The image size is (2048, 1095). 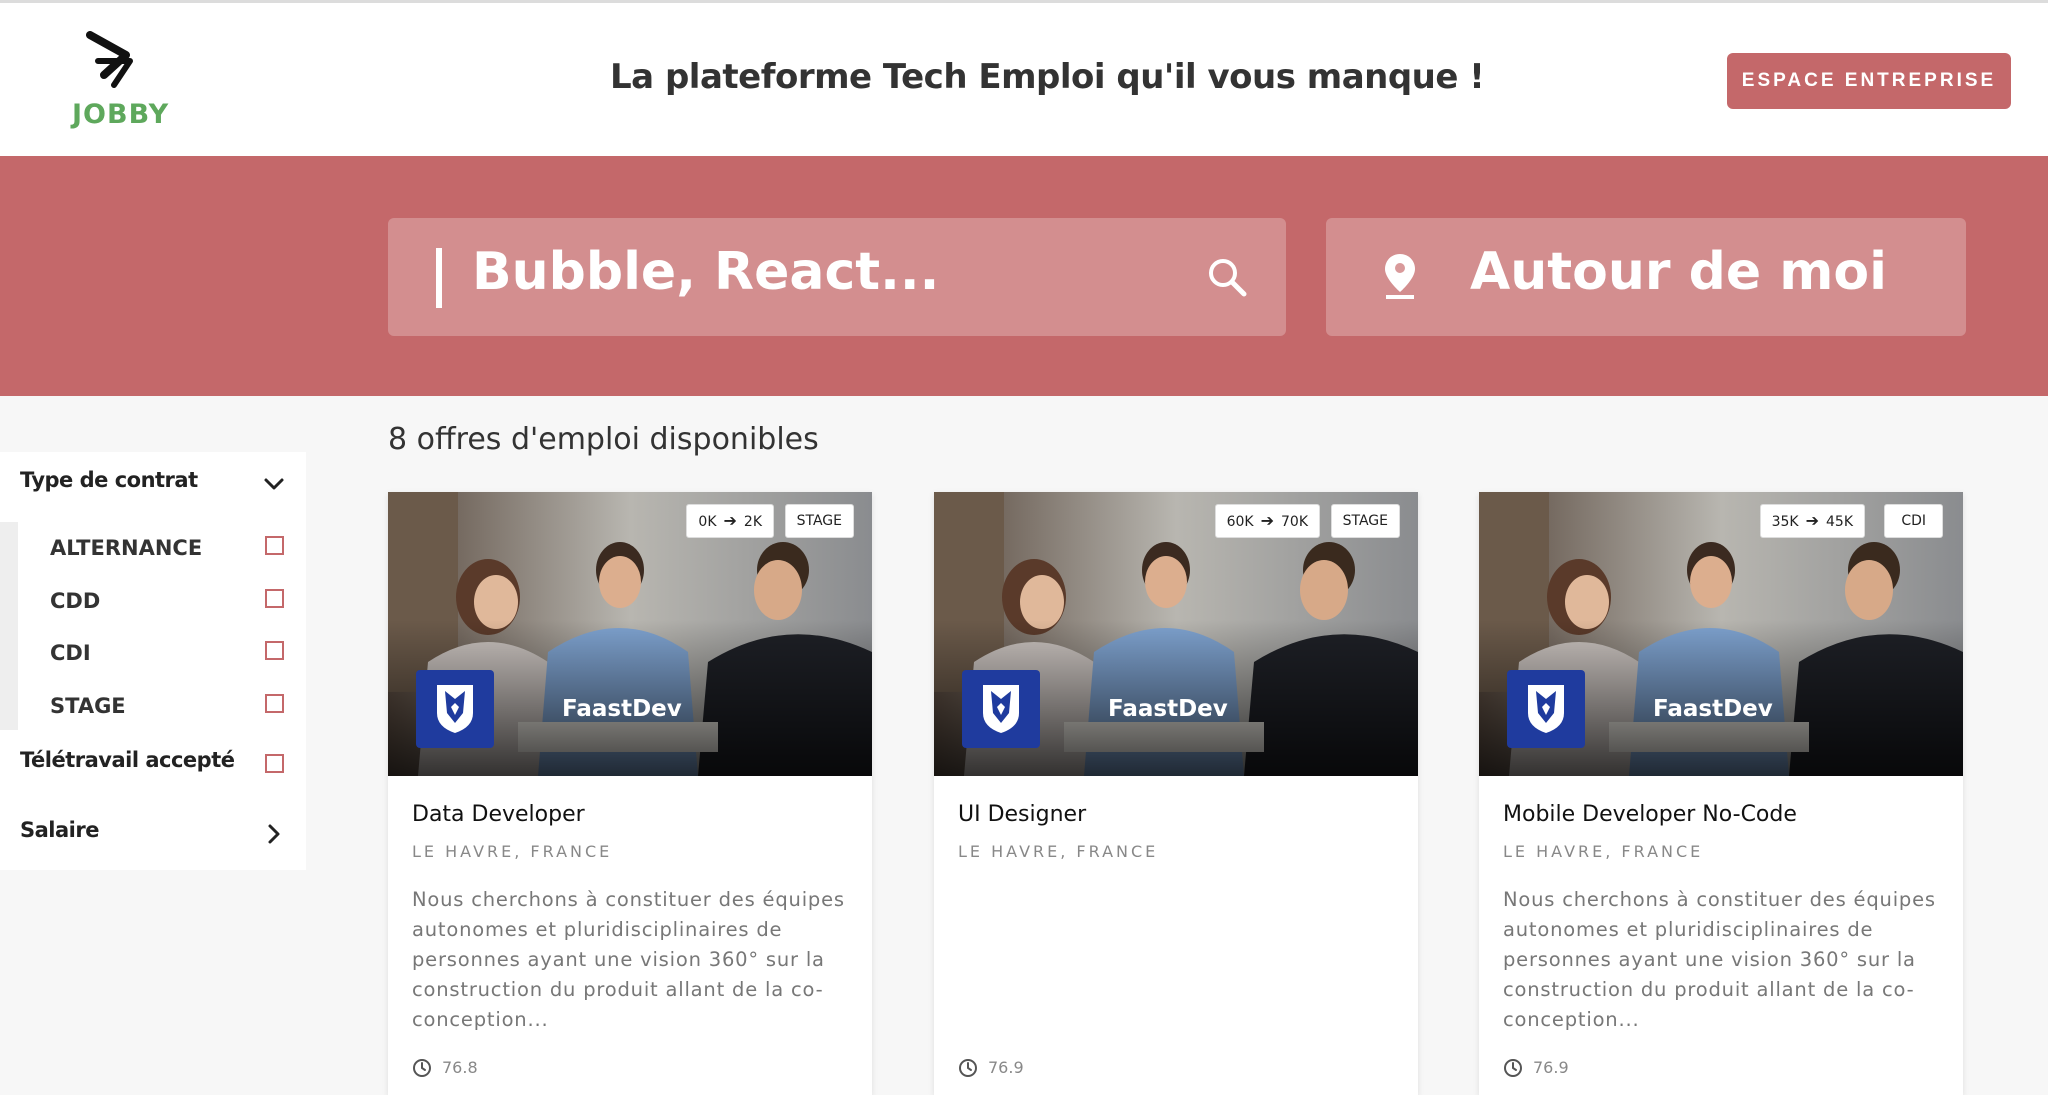 I want to click on filter-option-label: CDI, so click(x=70, y=653).